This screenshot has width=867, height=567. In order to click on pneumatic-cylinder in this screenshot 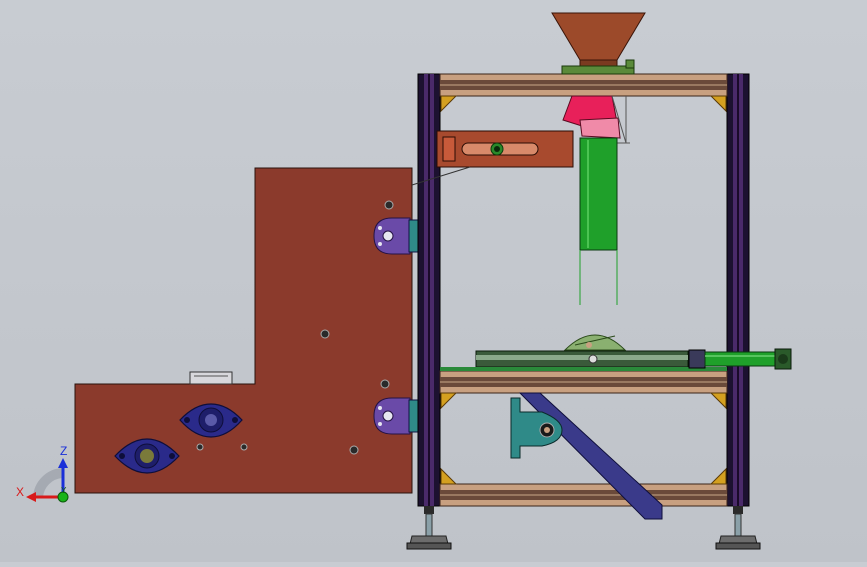, I will do `click(740, 359)`.